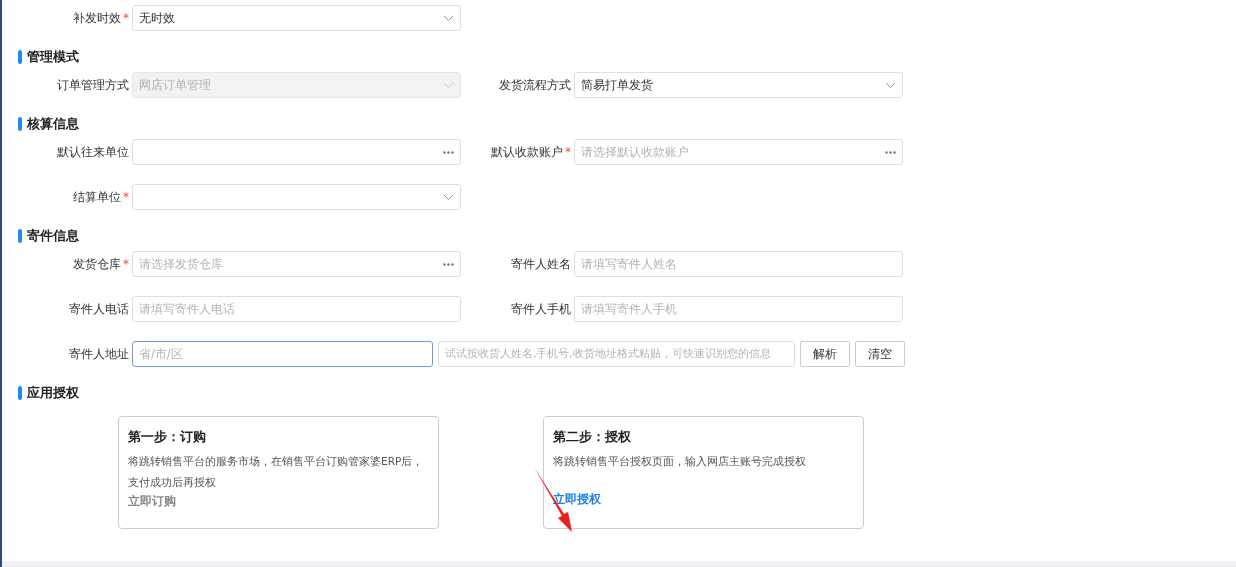  What do you see at coordinates (577, 499) in the screenshot?
I see `step-link: 立即授权` at bounding box center [577, 499].